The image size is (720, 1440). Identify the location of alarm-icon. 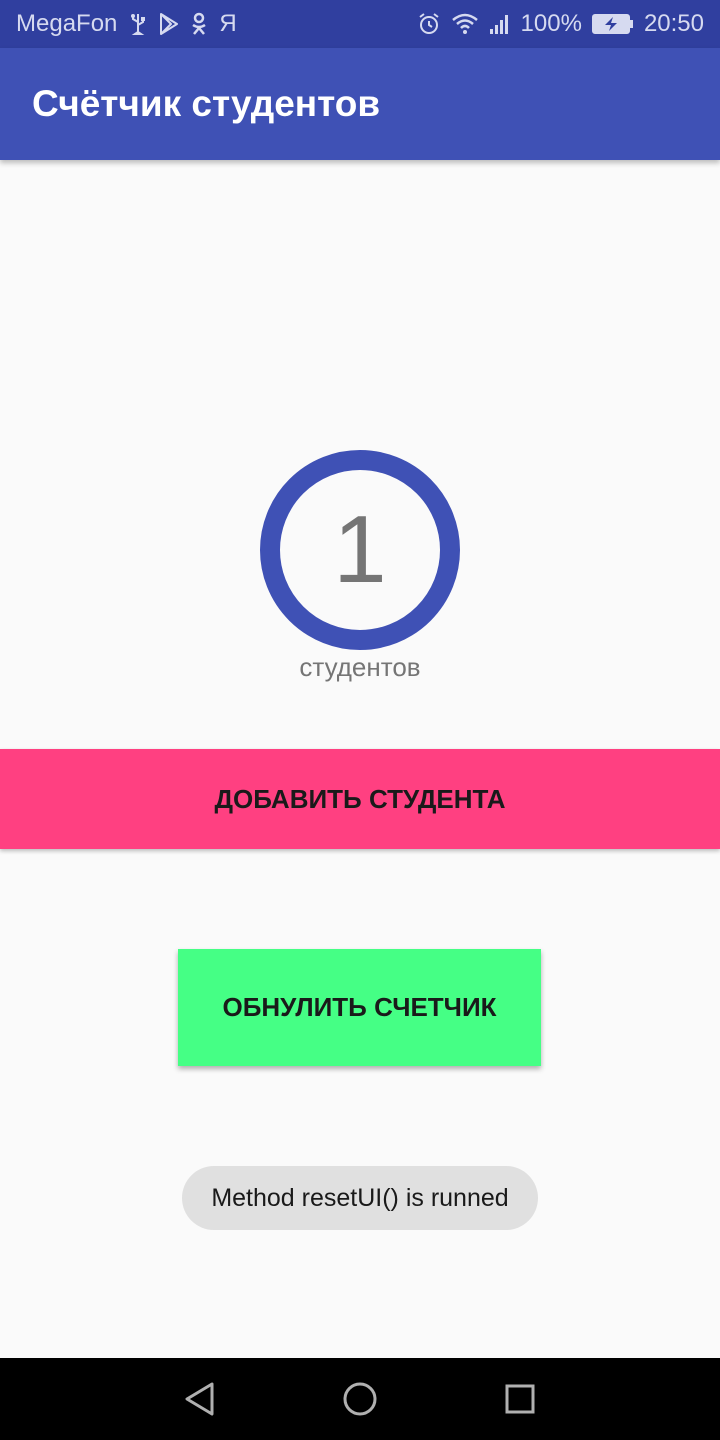
(429, 24).